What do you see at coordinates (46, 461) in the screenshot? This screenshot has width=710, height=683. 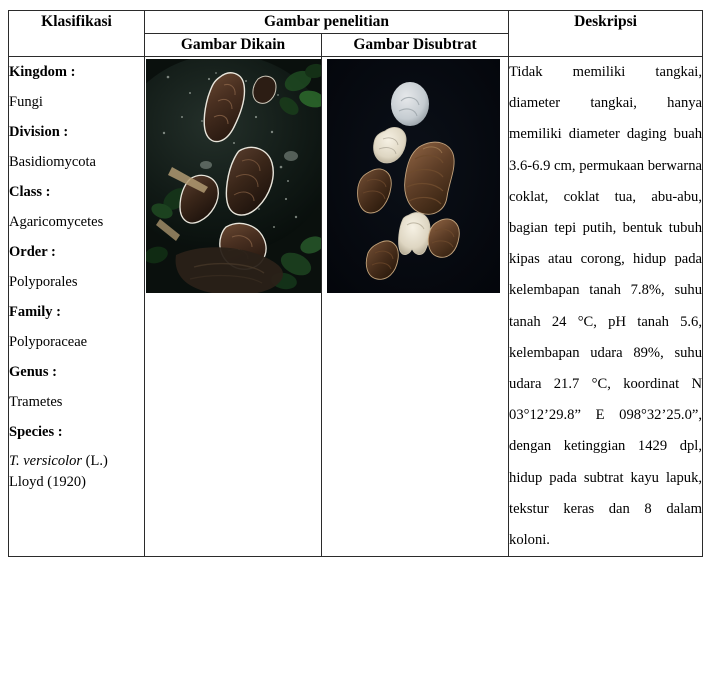 I see `species-binomial: T. versicolor` at bounding box center [46, 461].